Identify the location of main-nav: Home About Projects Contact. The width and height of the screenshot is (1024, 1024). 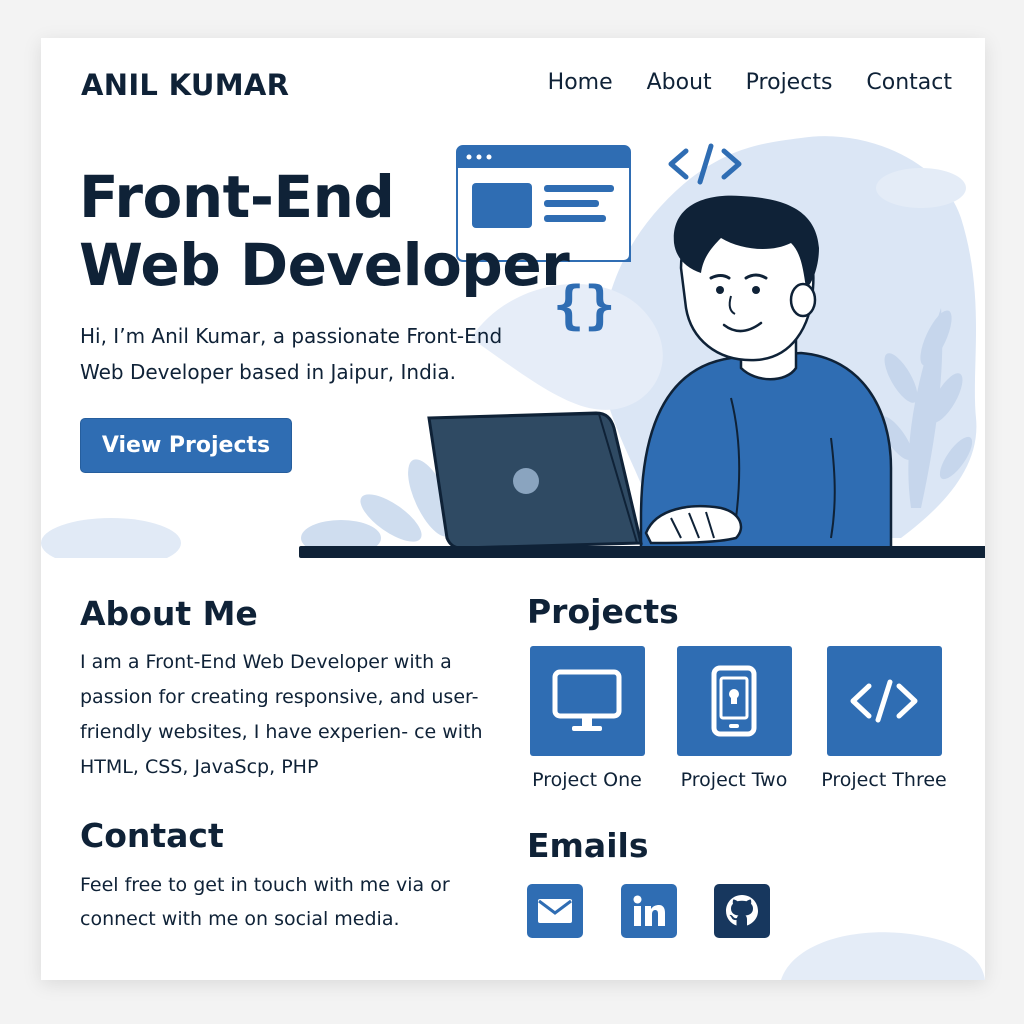
(750, 82).